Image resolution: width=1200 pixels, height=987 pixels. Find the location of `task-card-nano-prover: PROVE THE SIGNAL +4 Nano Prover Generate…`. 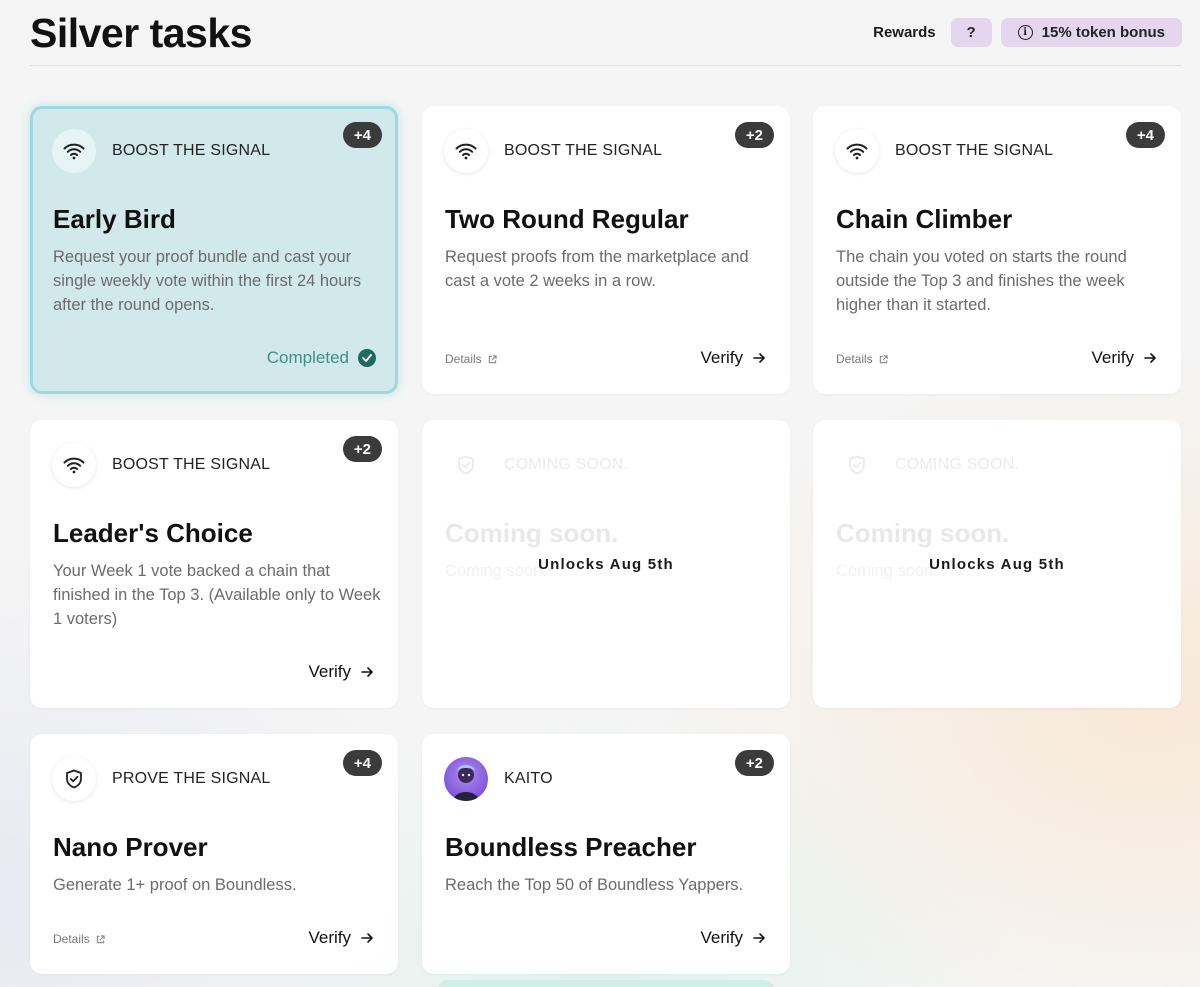

task-card-nano-prover: PROVE THE SIGNAL +4 Nano Prover Generate… is located at coordinates (214, 854).